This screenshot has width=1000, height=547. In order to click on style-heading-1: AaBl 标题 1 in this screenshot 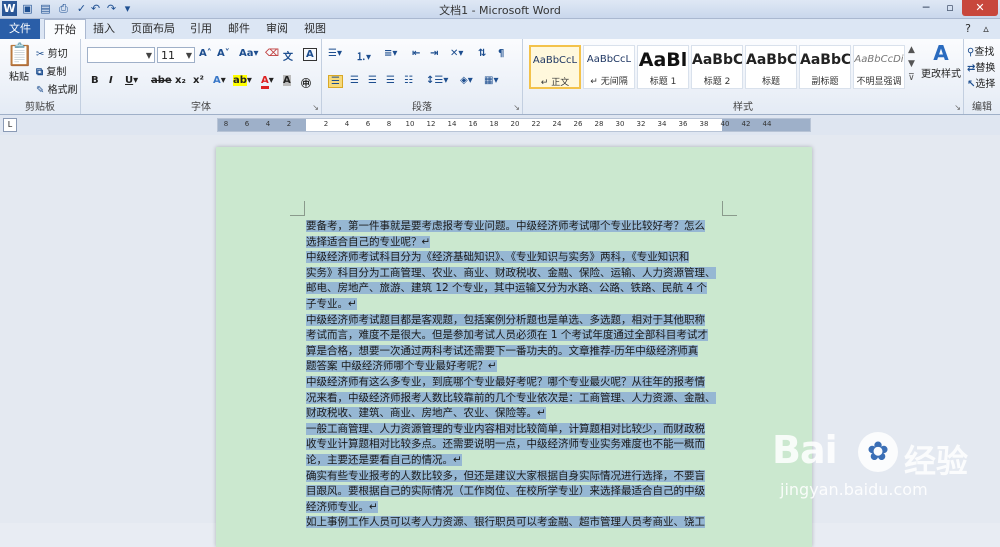, I will do `click(663, 67)`.